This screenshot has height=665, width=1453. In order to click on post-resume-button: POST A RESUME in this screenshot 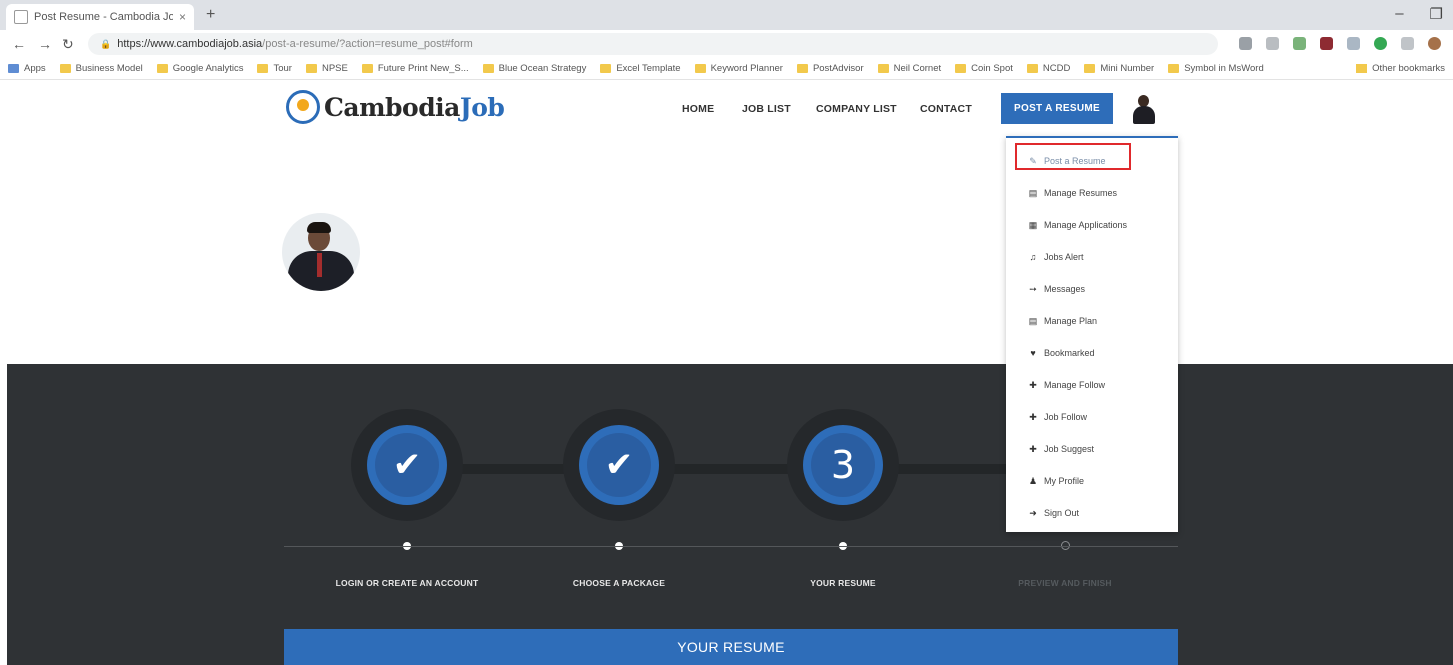, I will do `click(1057, 108)`.